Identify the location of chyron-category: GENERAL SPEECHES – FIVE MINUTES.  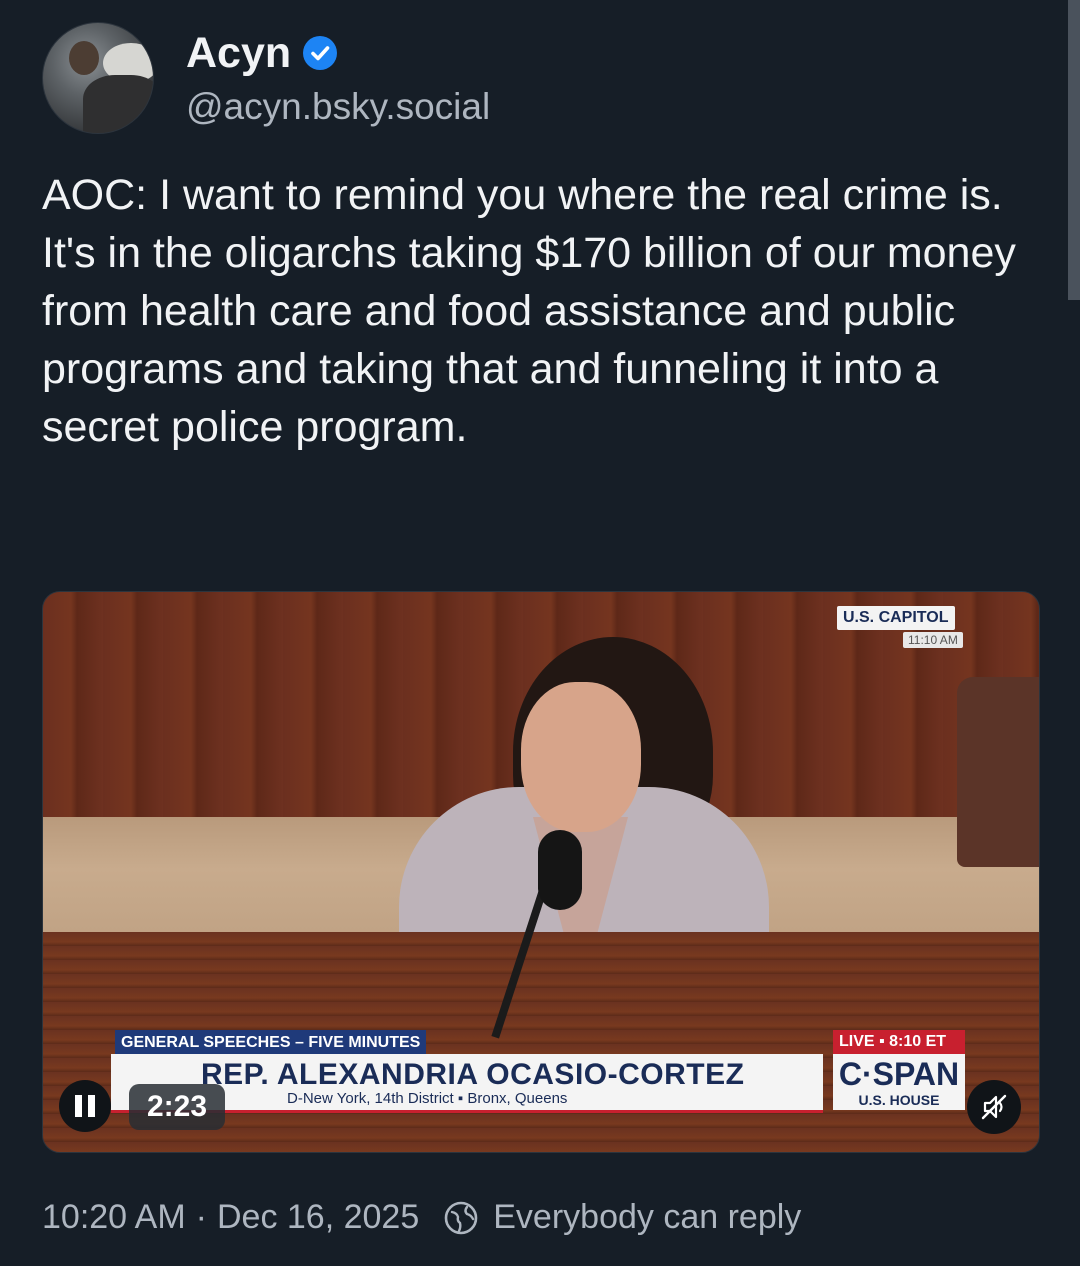
(271, 1043).